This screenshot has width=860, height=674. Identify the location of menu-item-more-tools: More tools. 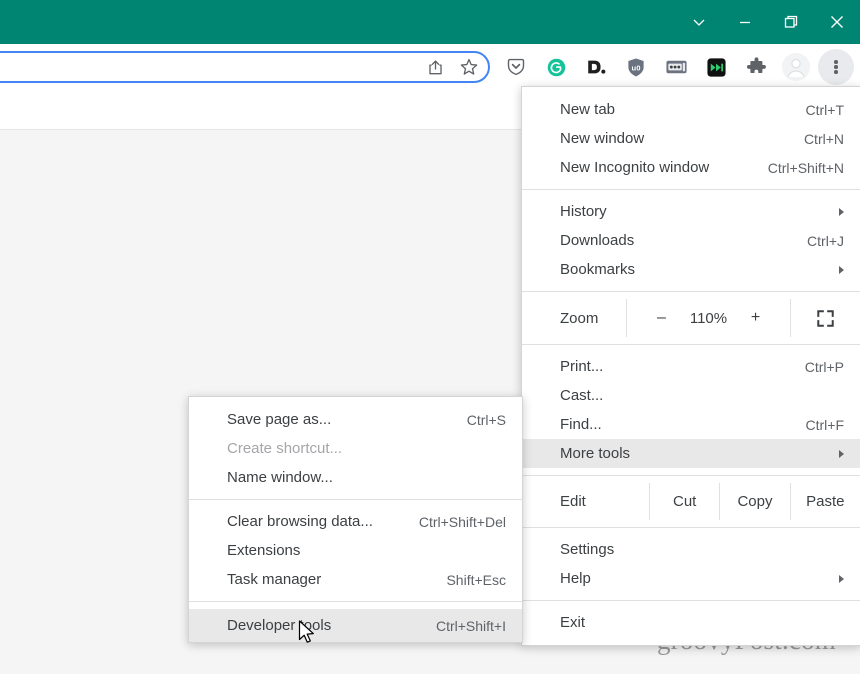
(691, 453).